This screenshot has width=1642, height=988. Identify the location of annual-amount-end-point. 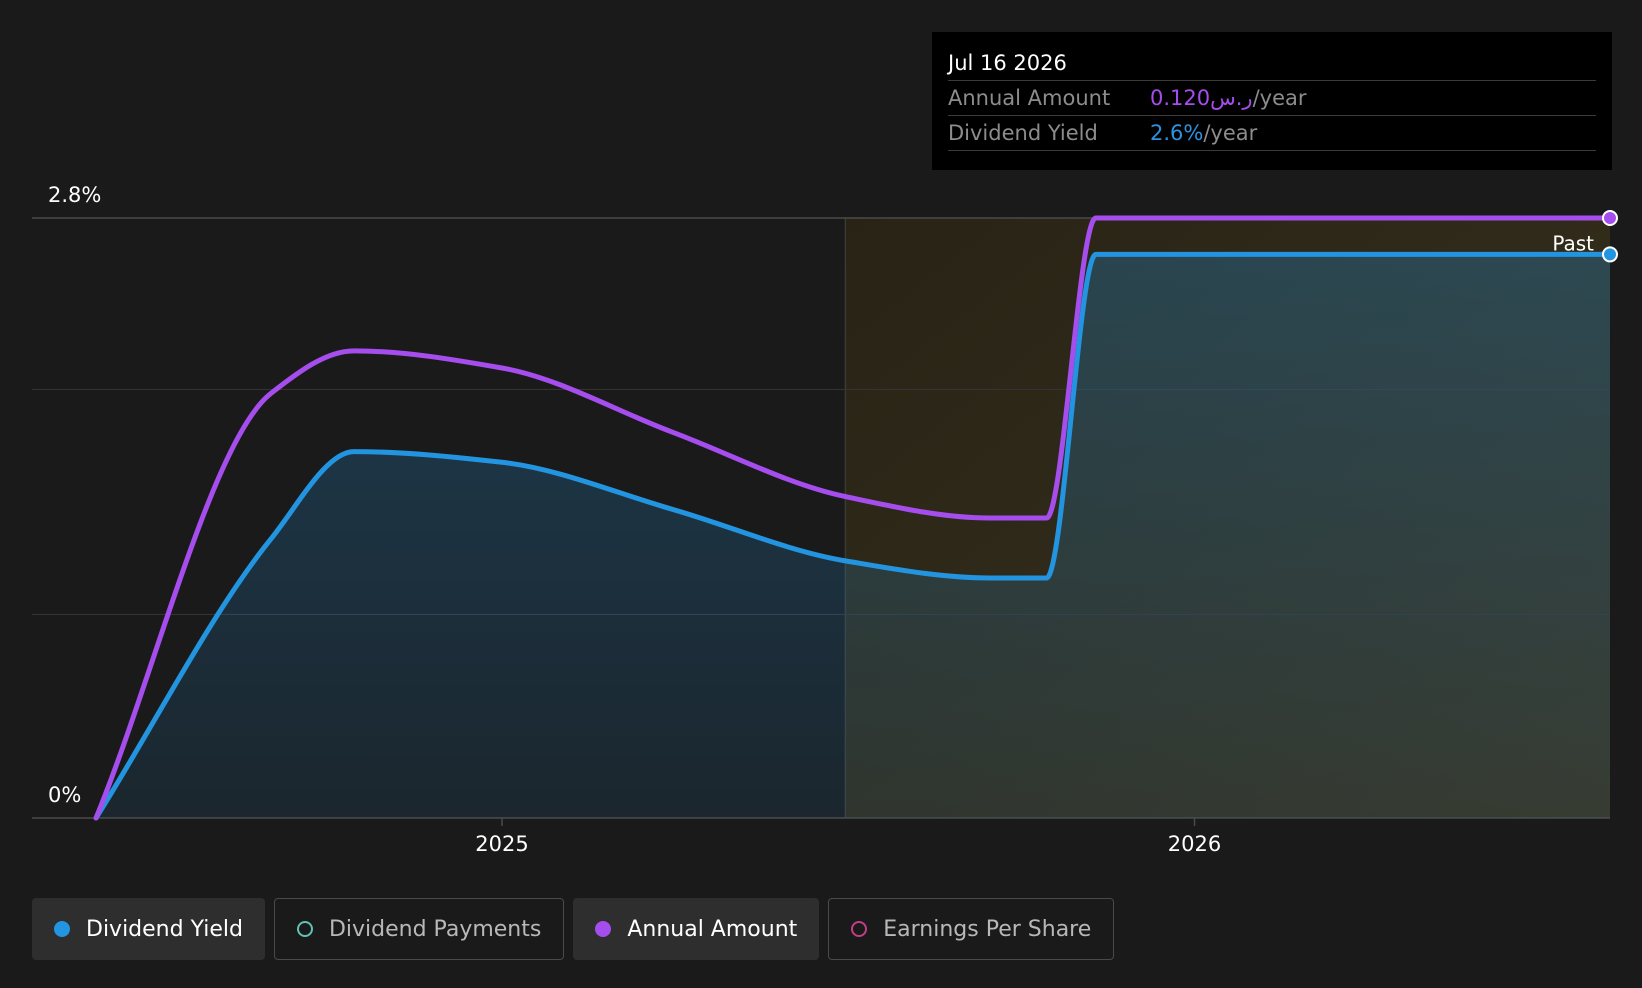
(1610, 218).